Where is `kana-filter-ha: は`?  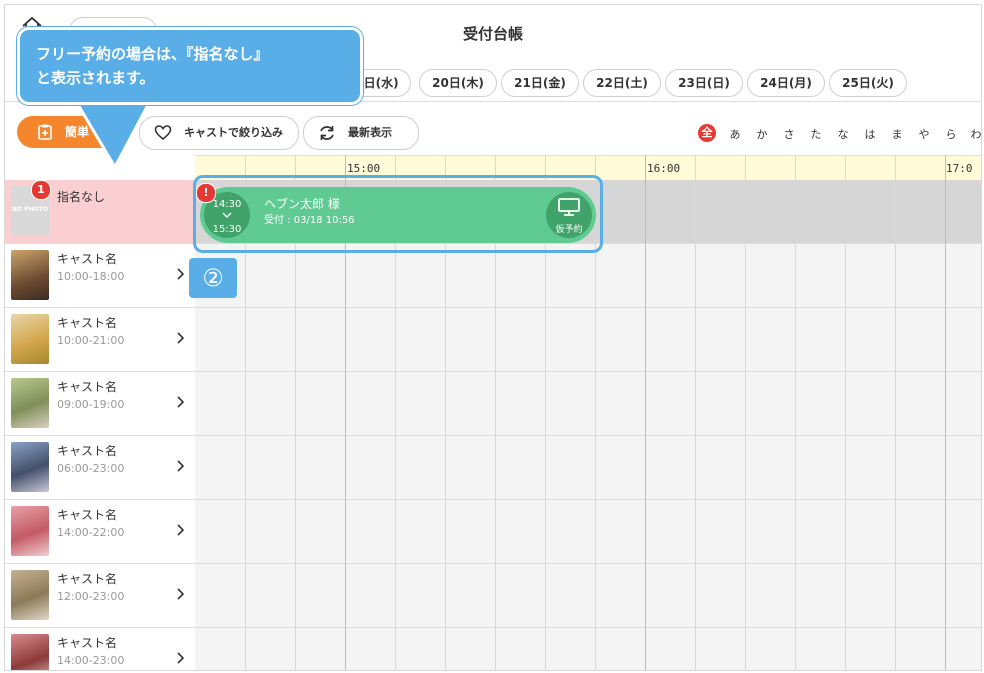 kana-filter-ha: は is located at coordinates (870, 134).